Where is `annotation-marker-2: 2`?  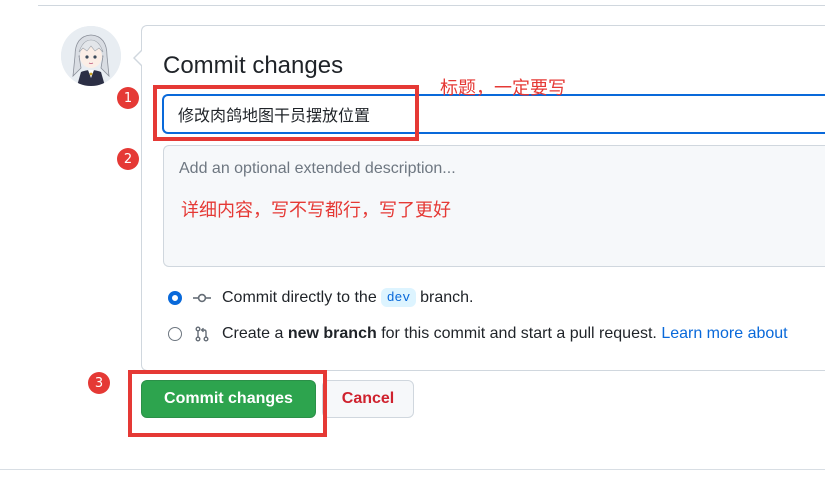 annotation-marker-2: 2 is located at coordinates (128, 159).